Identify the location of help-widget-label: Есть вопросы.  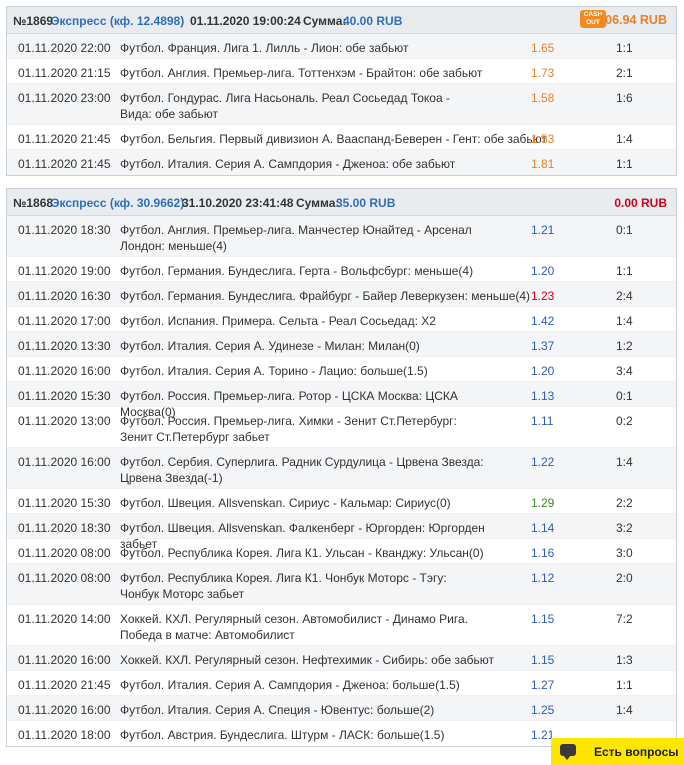
(636, 752).